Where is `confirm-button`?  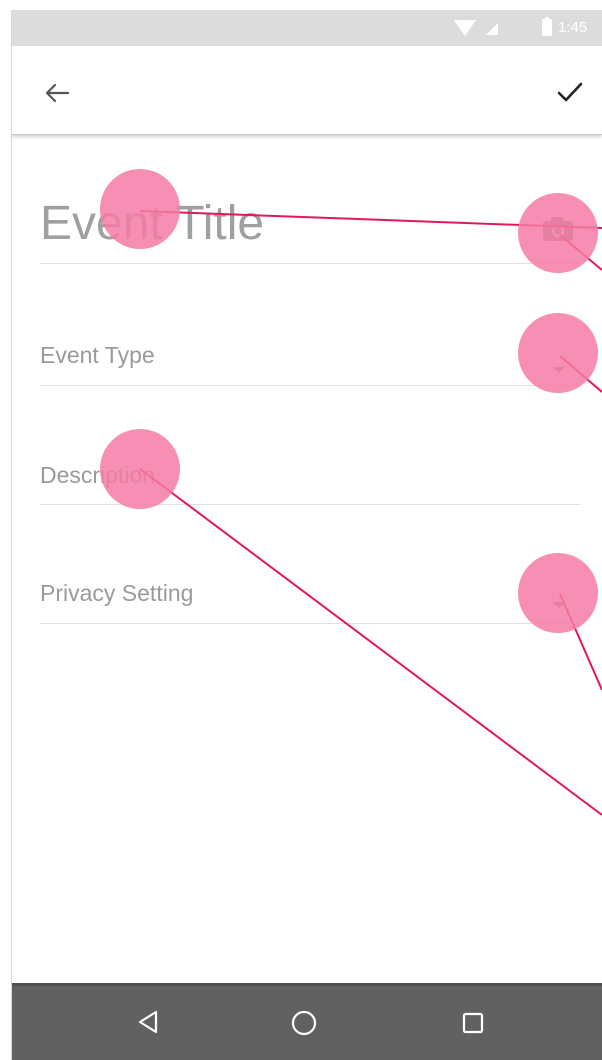
confirm-button is located at coordinates (570, 92).